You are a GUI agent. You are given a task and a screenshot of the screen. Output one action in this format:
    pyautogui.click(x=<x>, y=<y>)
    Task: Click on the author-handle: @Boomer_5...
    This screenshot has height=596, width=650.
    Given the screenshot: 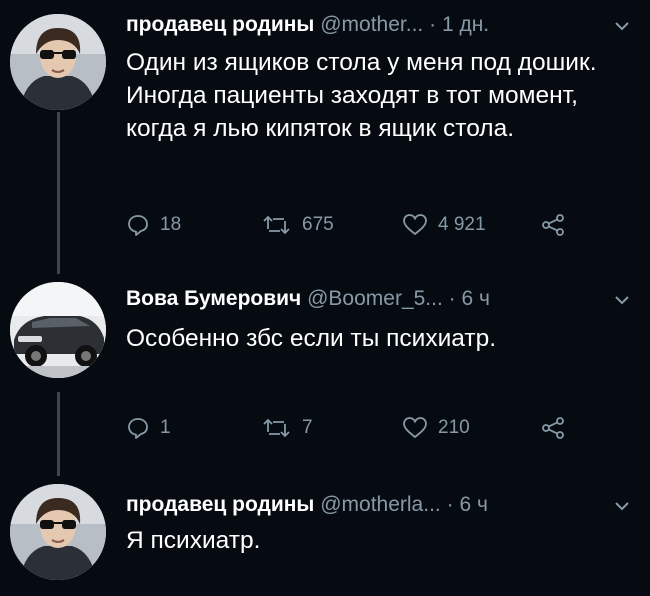 What is the action you would take?
    pyautogui.click(x=375, y=298)
    